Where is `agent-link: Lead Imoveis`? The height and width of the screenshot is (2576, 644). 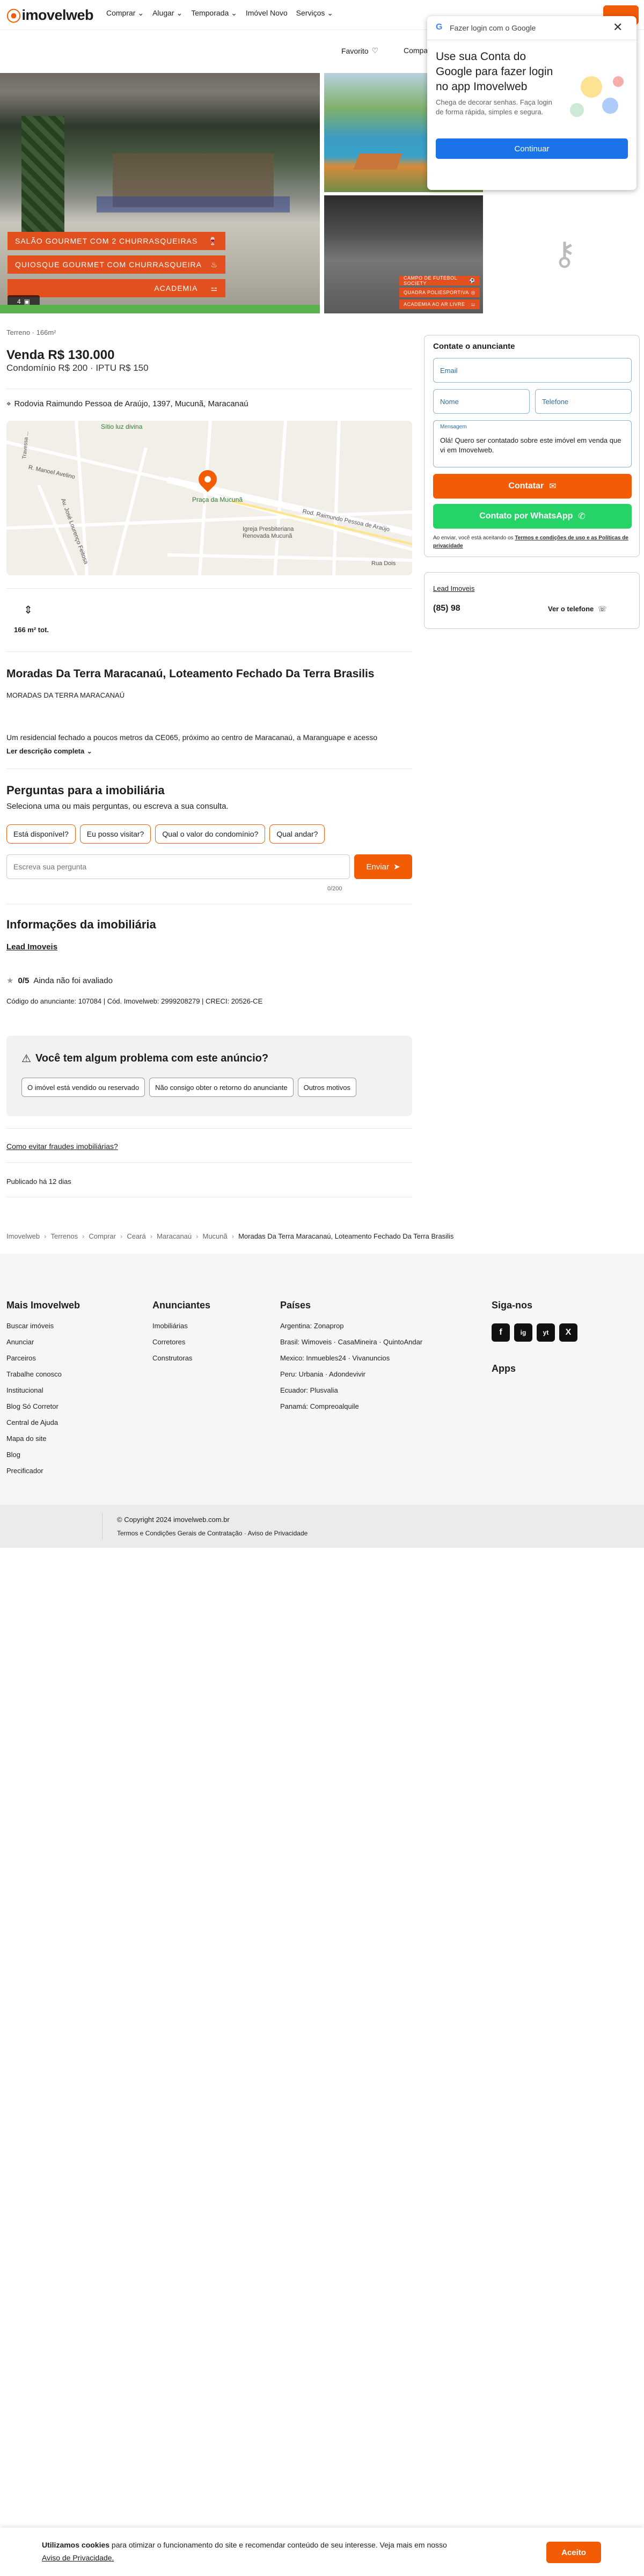 agent-link: Lead Imoveis is located at coordinates (453, 588).